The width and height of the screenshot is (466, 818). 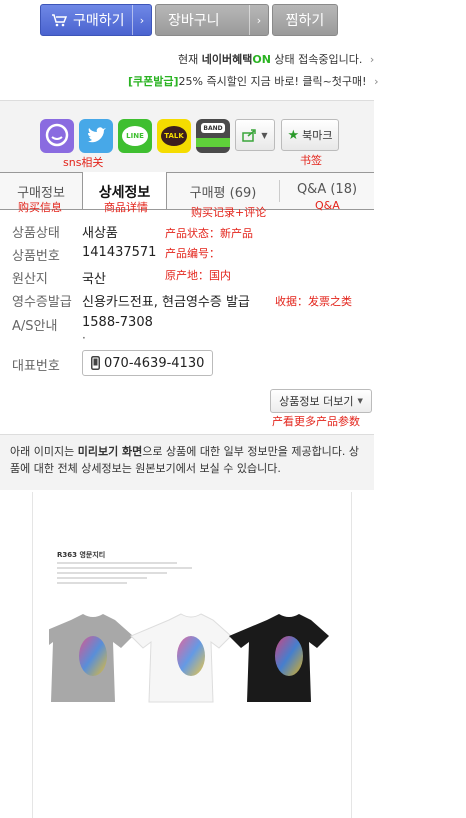 What do you see at coordinates (154, 363) in the screenshot?
I see `phone-number: 070-4639-4130` at bounding box center [154, 363].